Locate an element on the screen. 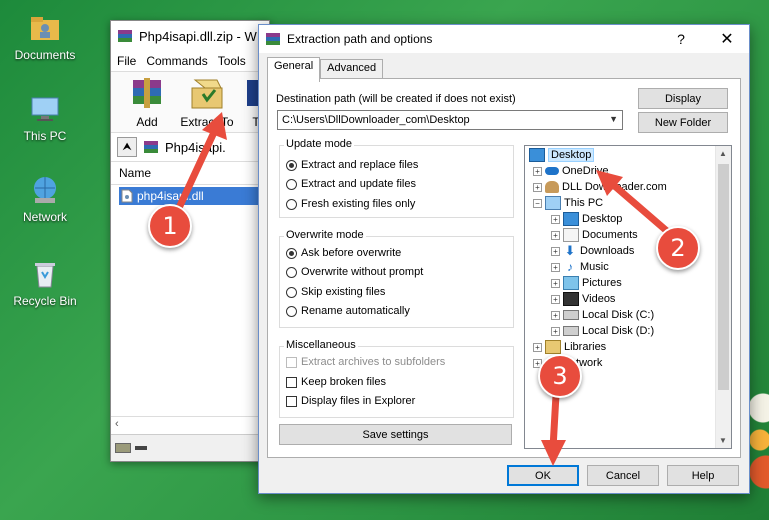 The image size is (769, 520). tree-label: Libraries is located at coordinates (585, 347).